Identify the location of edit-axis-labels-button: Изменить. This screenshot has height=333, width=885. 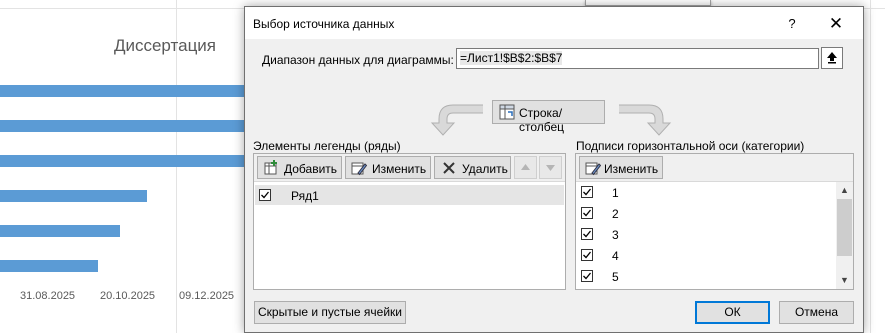
(621, 167).